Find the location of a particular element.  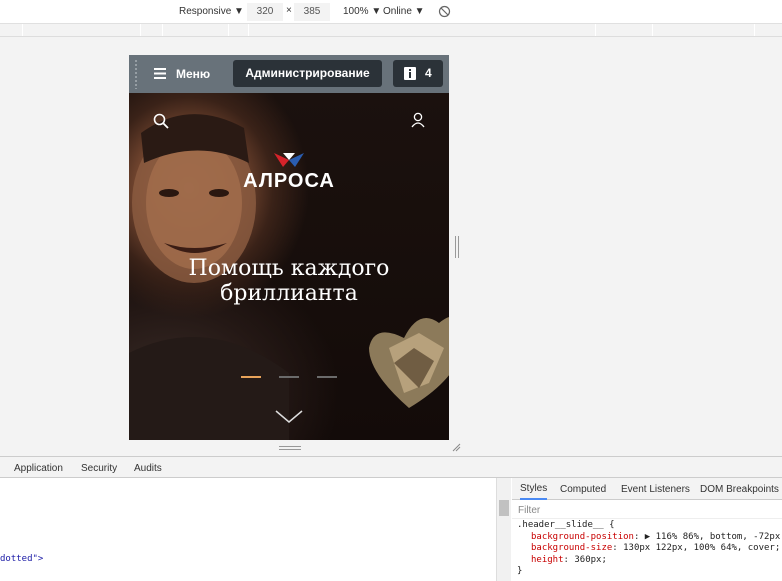

admin-button: Администрирование is located at coordinates (307, 73).